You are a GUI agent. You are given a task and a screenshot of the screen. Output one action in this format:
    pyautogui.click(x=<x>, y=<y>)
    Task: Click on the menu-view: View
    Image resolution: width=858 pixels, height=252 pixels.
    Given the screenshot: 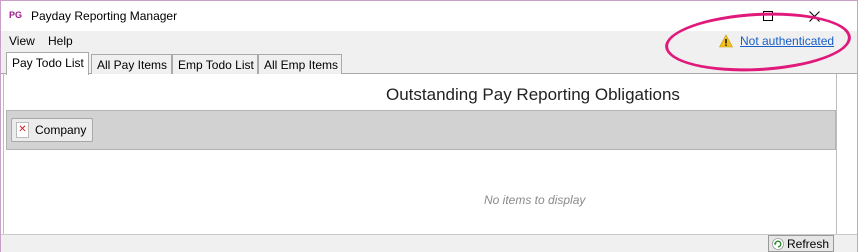 What is the action you would take?
    pyautogui.click(x=22, y=41)
    